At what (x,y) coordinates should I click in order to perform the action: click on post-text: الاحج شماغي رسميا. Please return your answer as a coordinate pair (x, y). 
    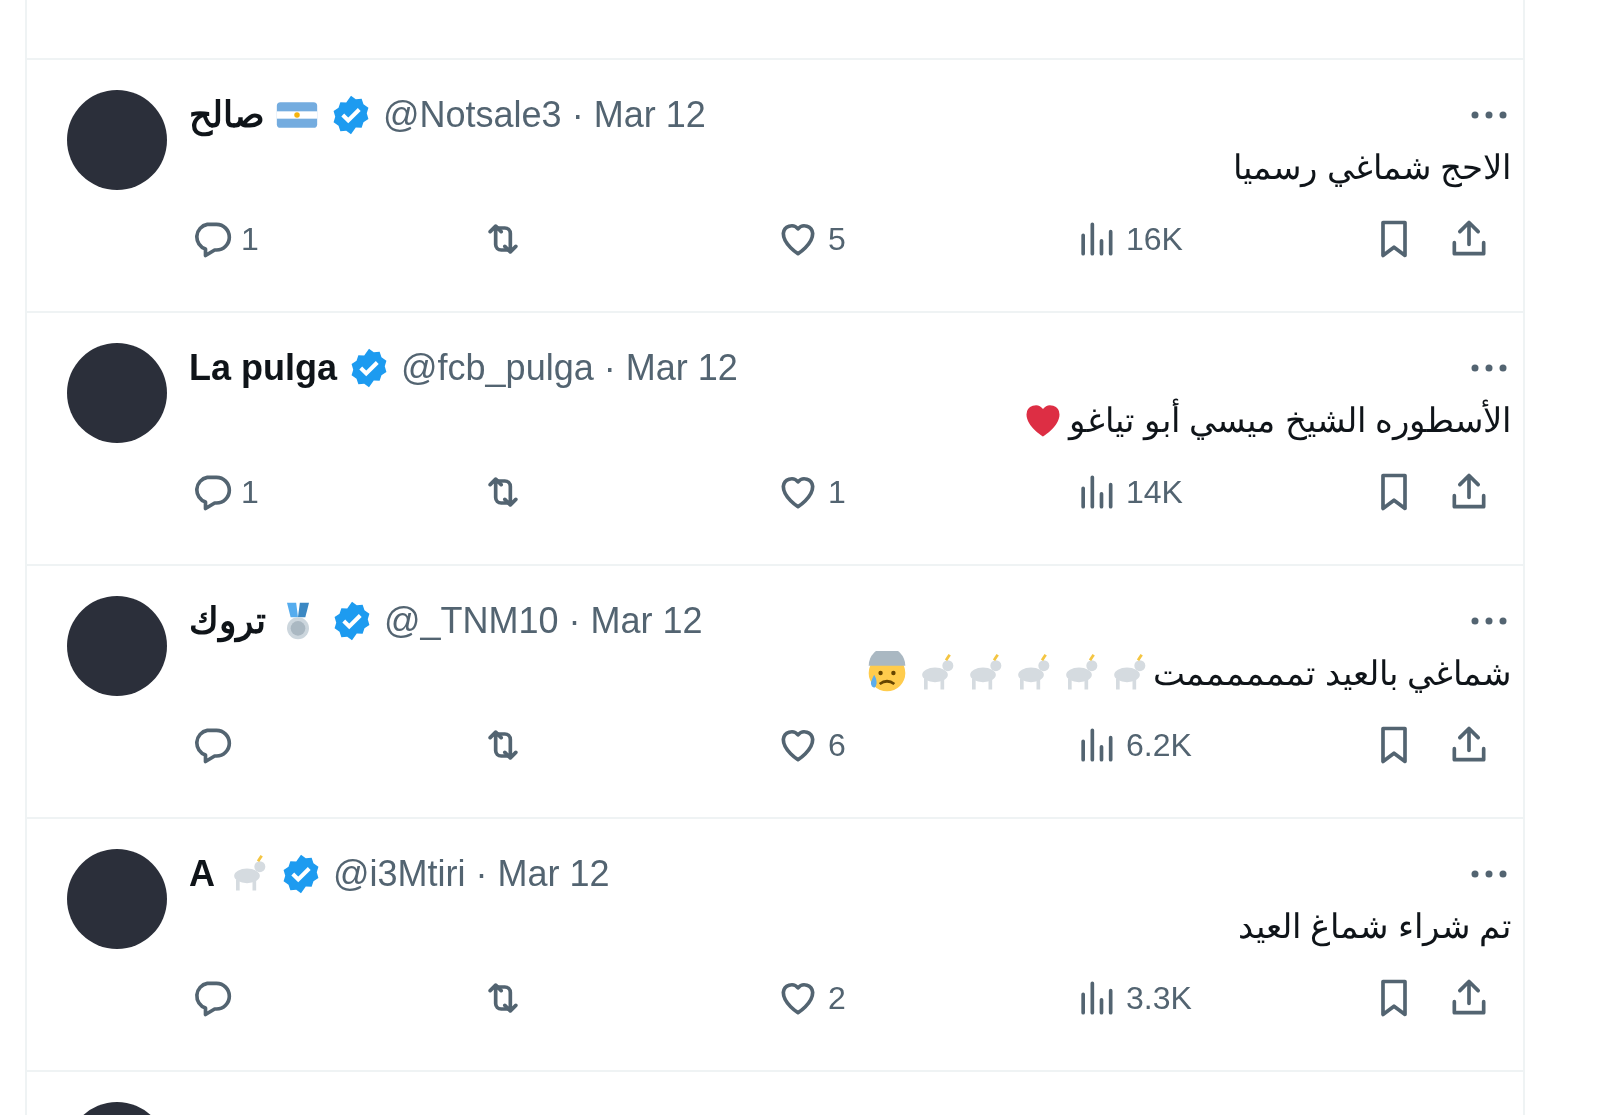
    Looking at the image, I should click on (1372, 168).